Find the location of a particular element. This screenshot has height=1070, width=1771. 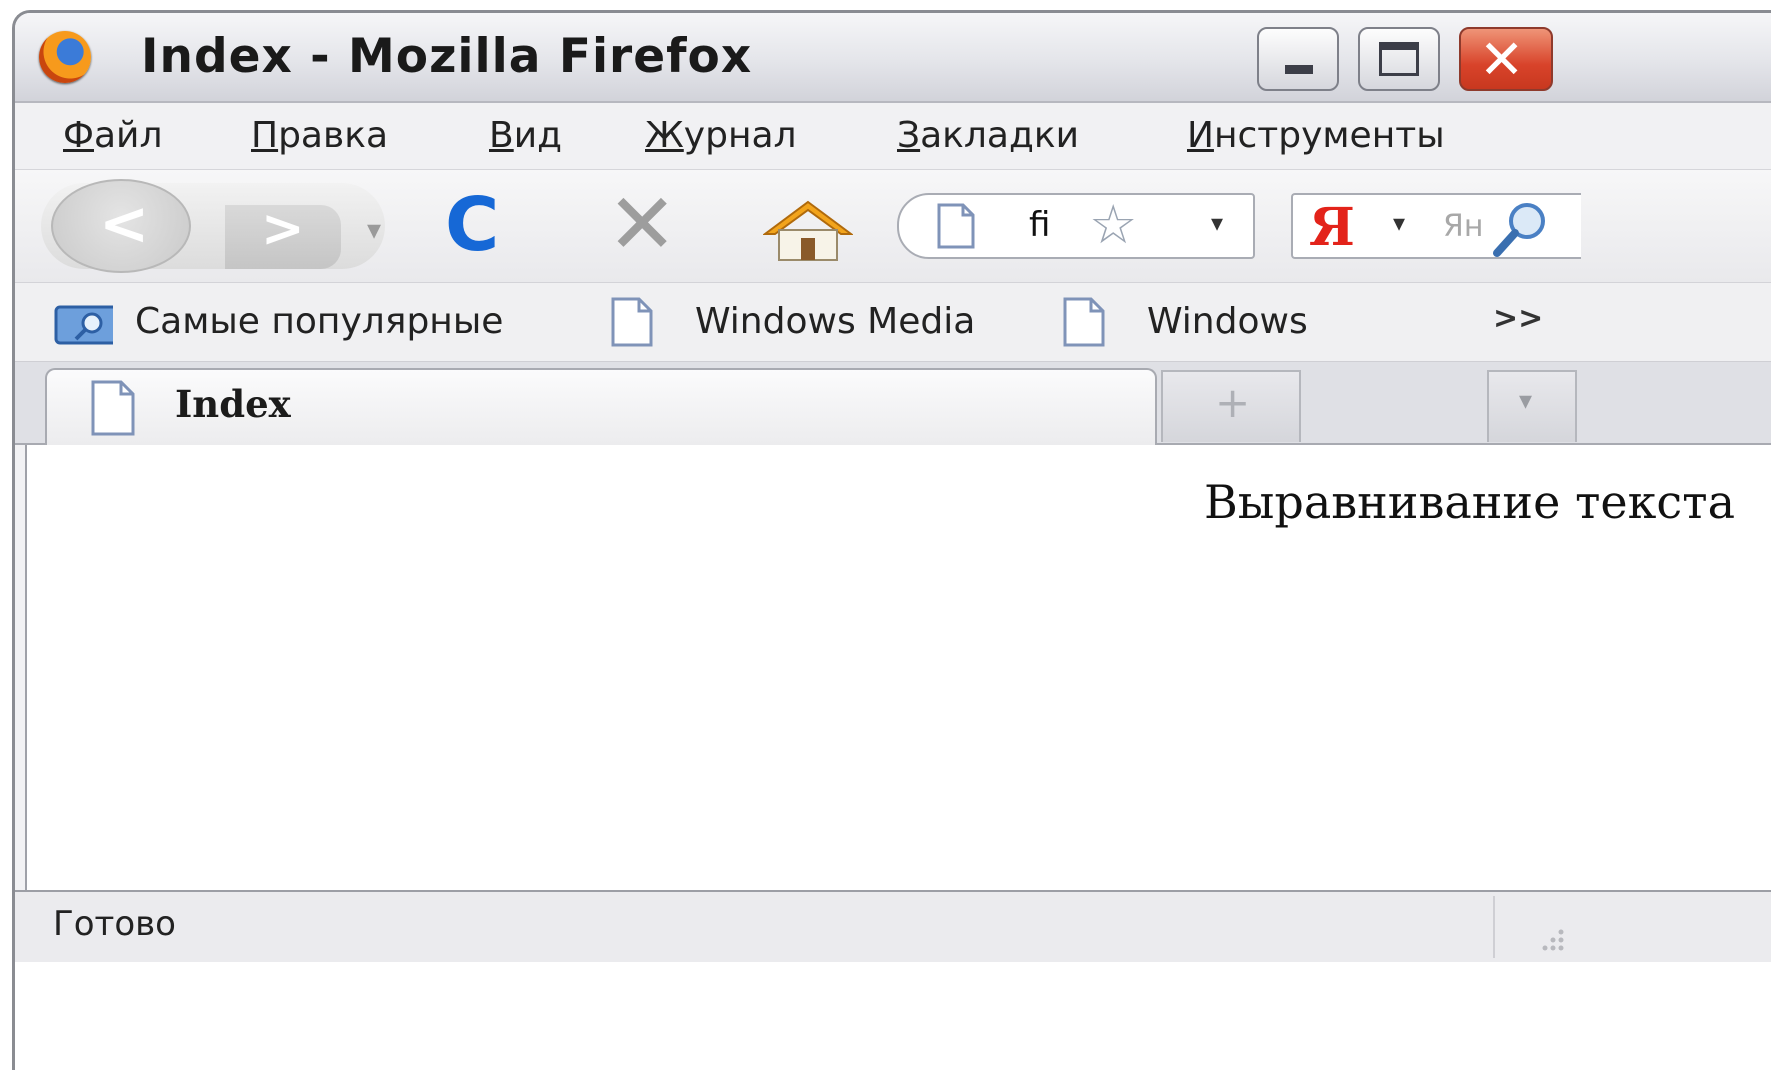

close-button: ✕ is located at coordinates (1506, 59).